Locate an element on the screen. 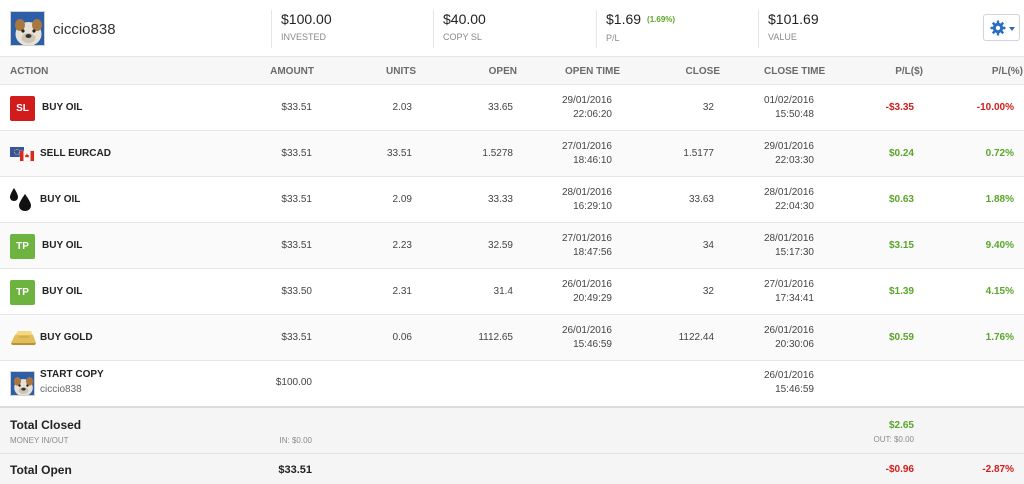  col-pl-usd: P/L($) is located at coordinates (909, 71).